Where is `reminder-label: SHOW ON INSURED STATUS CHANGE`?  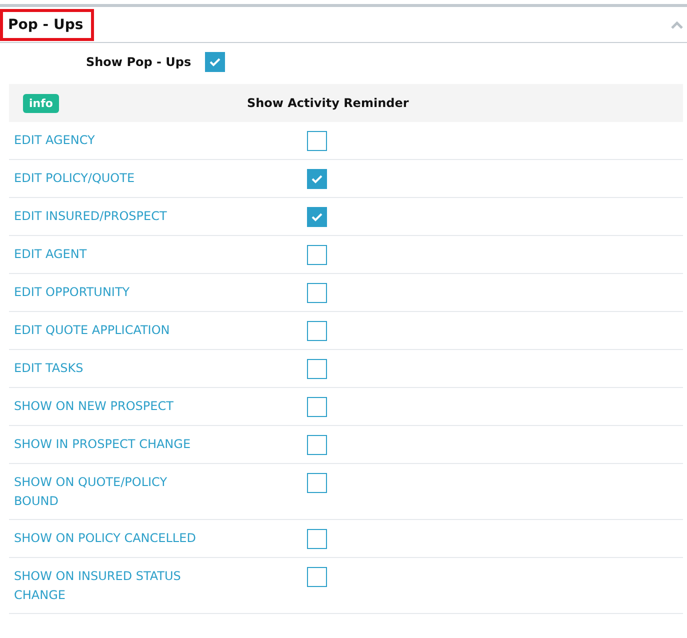 reminder-label: SHOW ON INSURED STATUS CHANGE is located at coordinates (98, 586).